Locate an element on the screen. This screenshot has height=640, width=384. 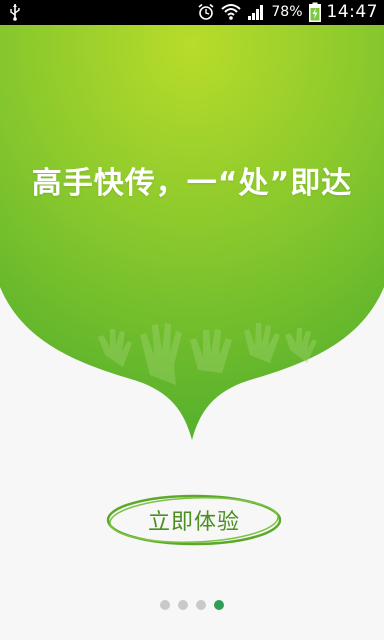
signal-icon is located at coordinates (256, 12).